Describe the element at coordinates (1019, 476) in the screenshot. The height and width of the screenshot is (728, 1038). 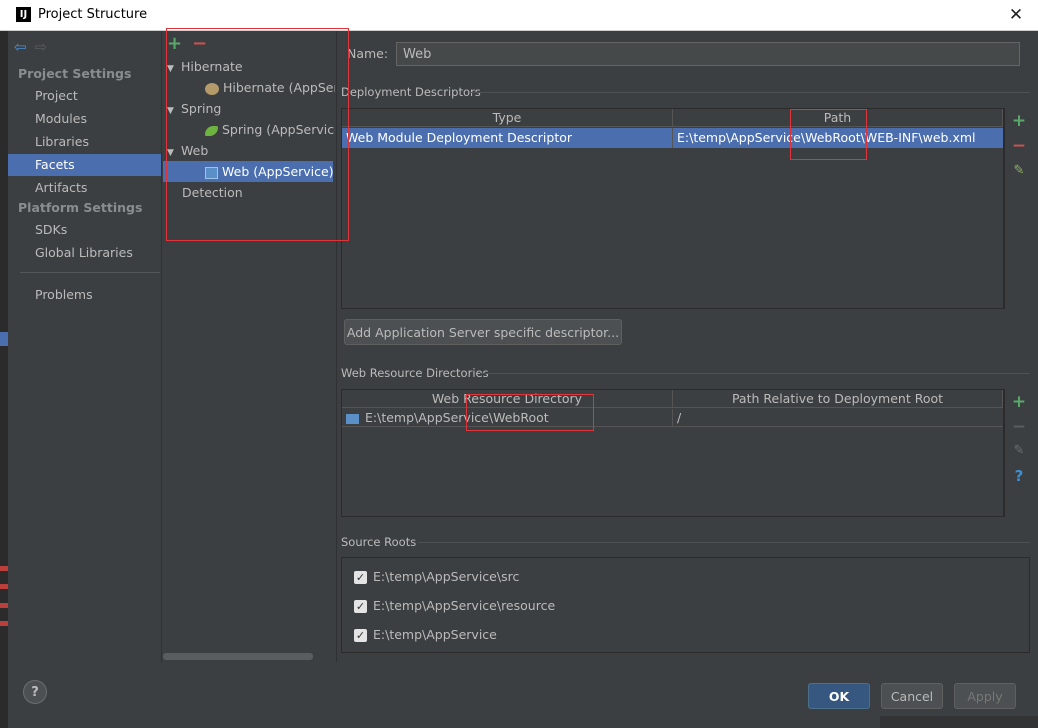
I see `help-question-icon: ?` at that location.